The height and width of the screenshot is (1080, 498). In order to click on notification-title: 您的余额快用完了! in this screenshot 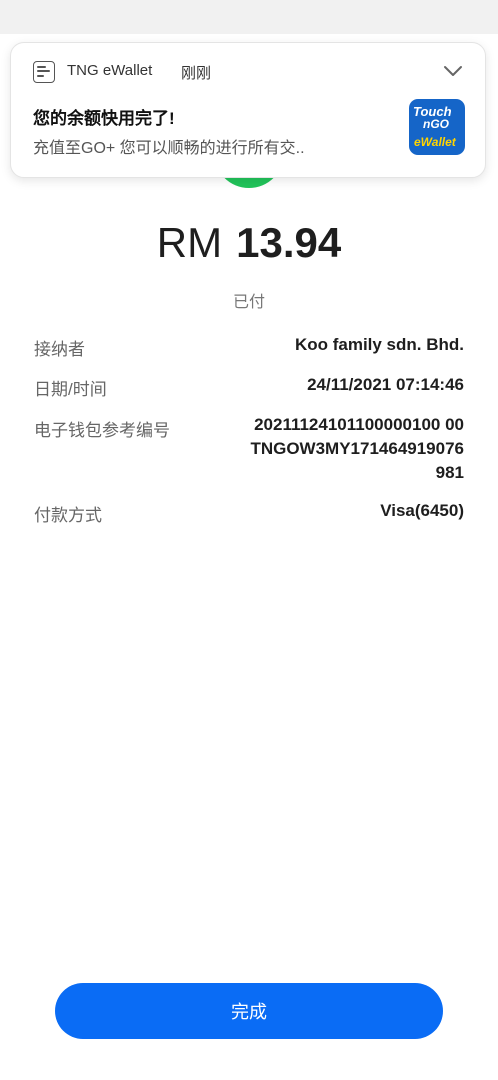, I will do `click(104, 118)`.